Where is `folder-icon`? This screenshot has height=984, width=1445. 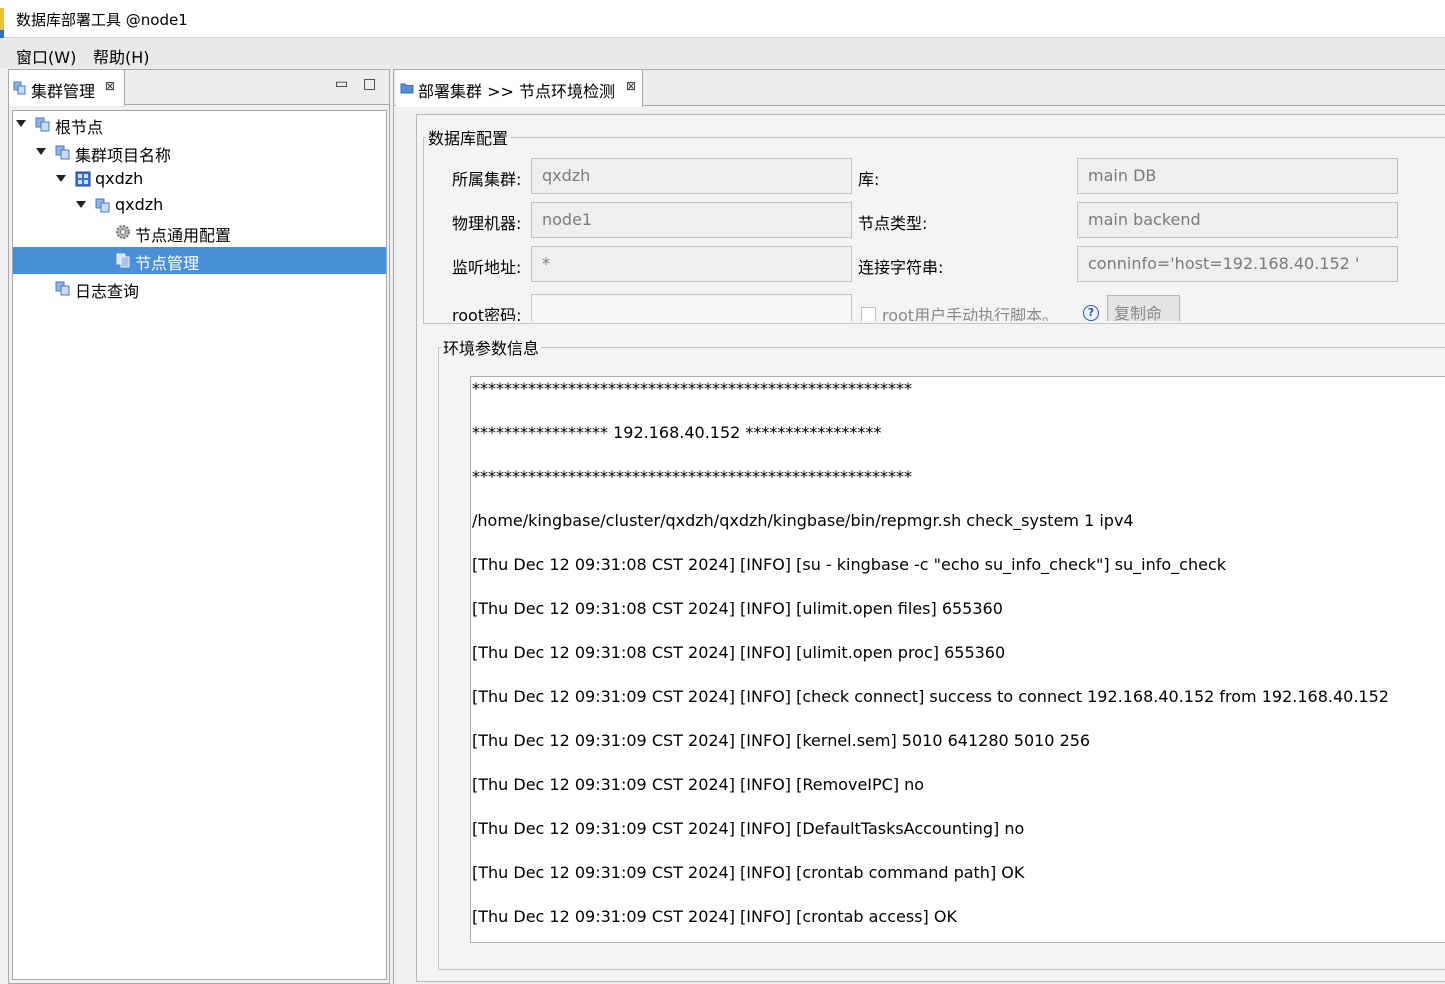 folder-icon is located at coordinates (407, 88).